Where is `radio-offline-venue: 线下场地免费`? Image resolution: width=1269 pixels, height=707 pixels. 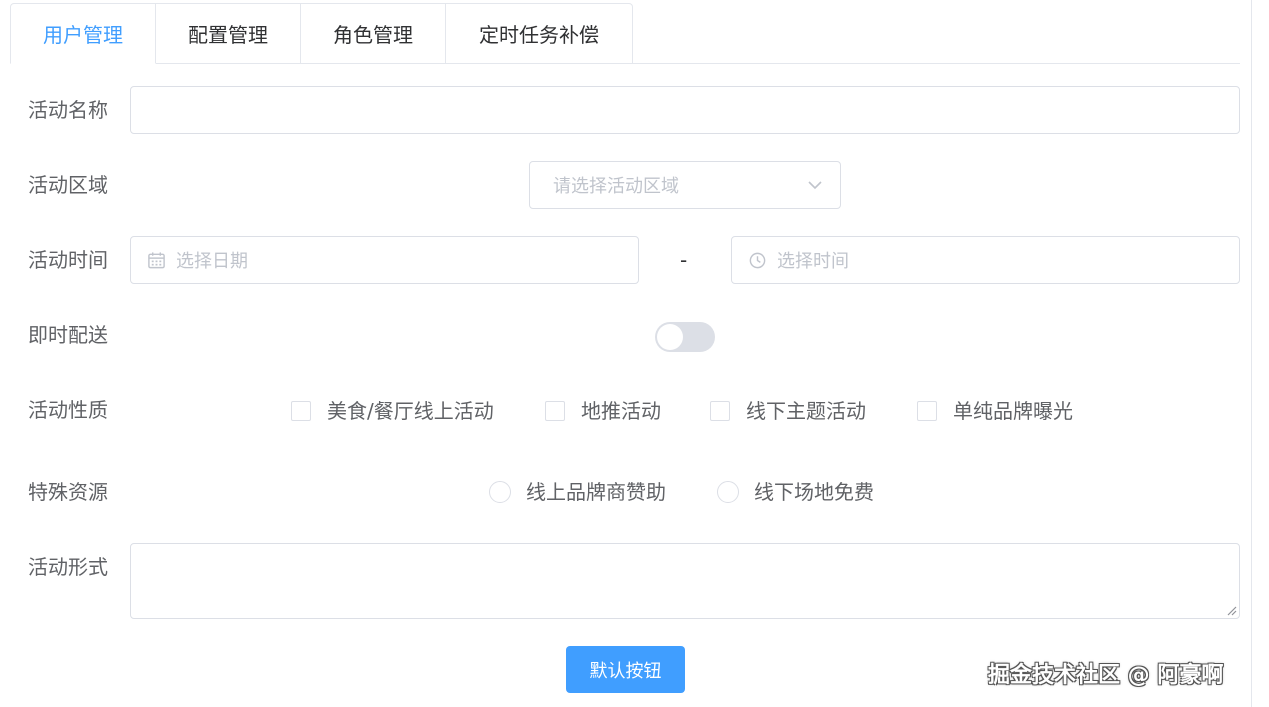 radio-offline-venue: 线下场地免费 is located at coordinates (795, 492).